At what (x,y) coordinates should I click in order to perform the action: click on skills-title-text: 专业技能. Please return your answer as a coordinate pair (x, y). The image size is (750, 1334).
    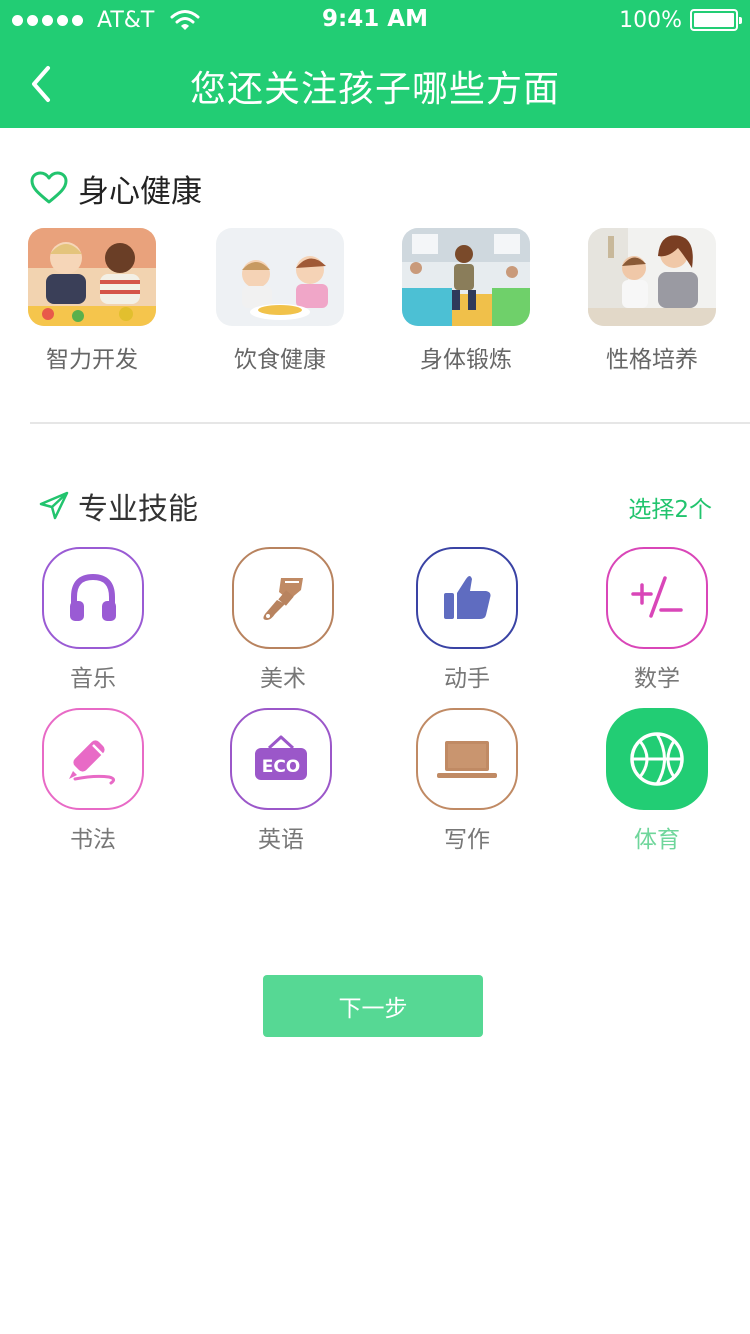
    Looking at the image, I should click on (138, 509).